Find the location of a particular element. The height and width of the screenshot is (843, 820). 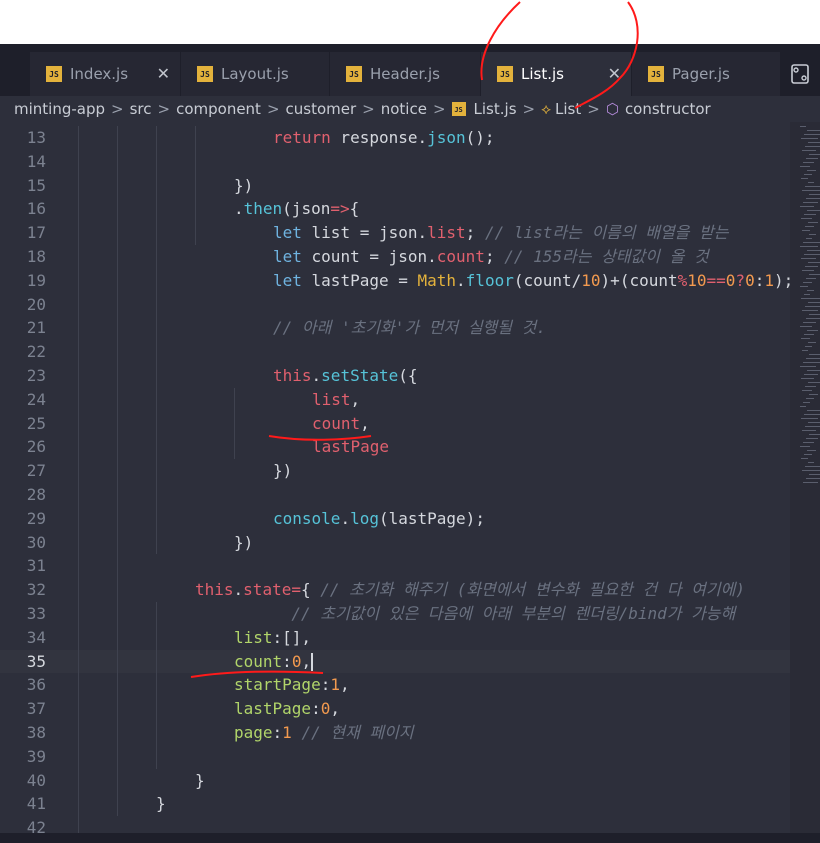

code-line: 20 is located at coordinates (395, 305).